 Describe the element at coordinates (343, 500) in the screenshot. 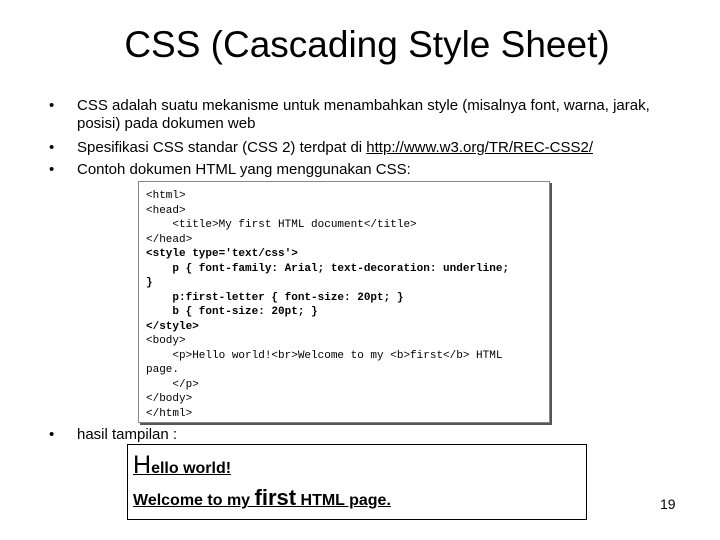

I see `result-welcome-end: HTML page.` at that location.